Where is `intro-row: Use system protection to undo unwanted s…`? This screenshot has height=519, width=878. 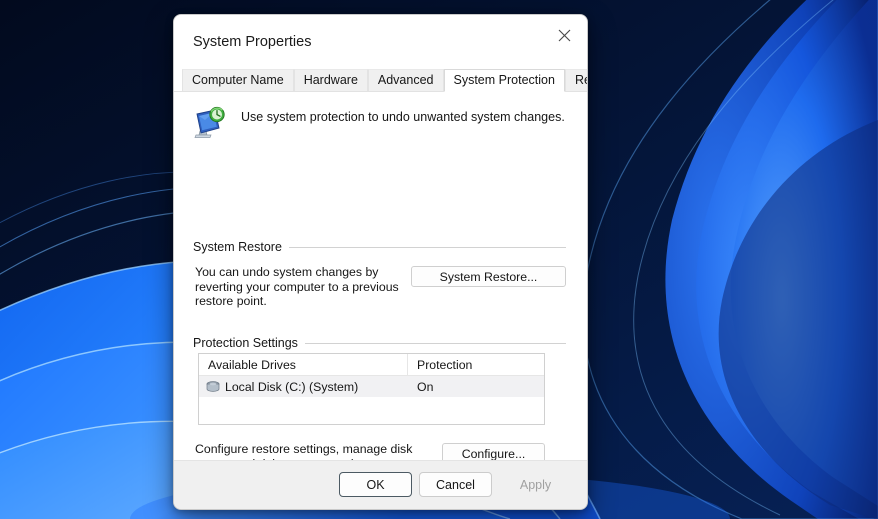 intro-row: Use system protection to undo unwanted s… is located at coordinates (369, 122).